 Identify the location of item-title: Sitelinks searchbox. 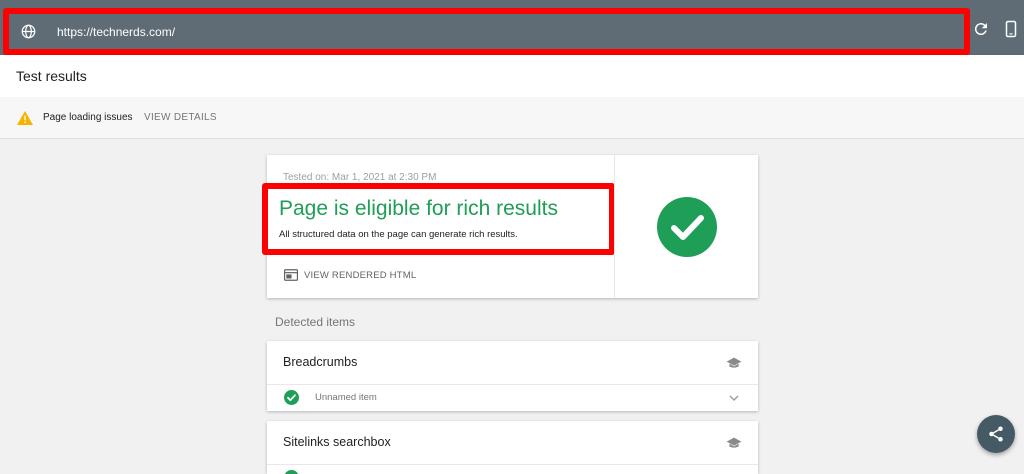
(337, 442).